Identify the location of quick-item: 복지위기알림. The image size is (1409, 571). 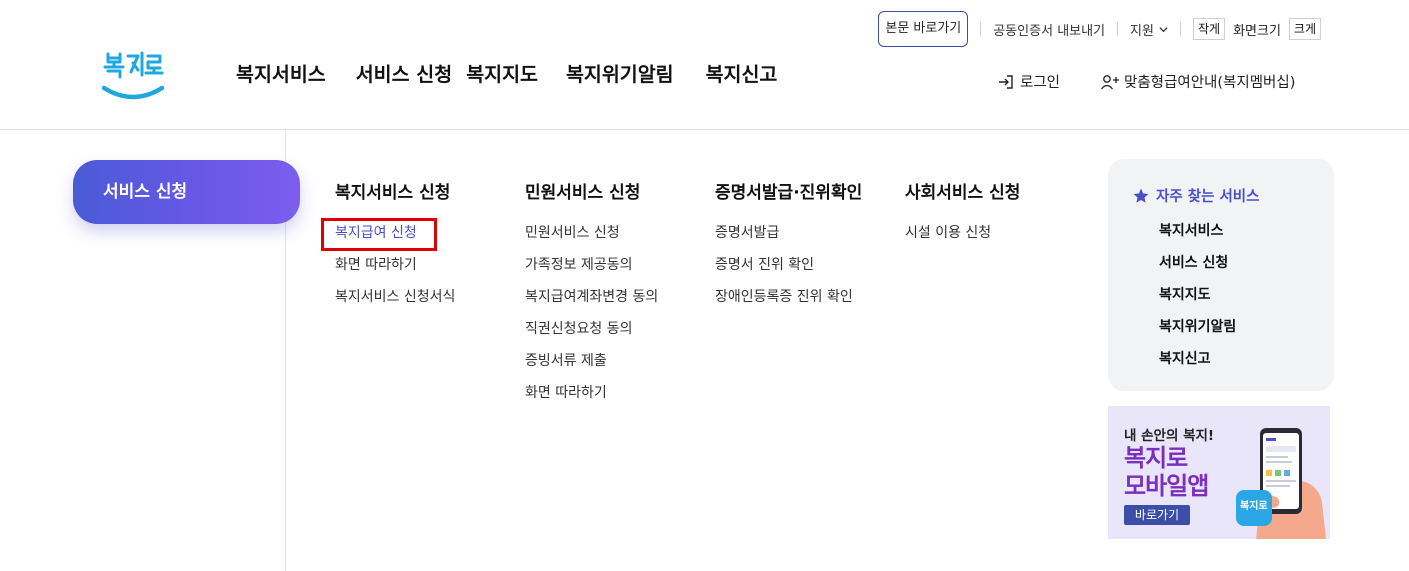
(1197, 333).